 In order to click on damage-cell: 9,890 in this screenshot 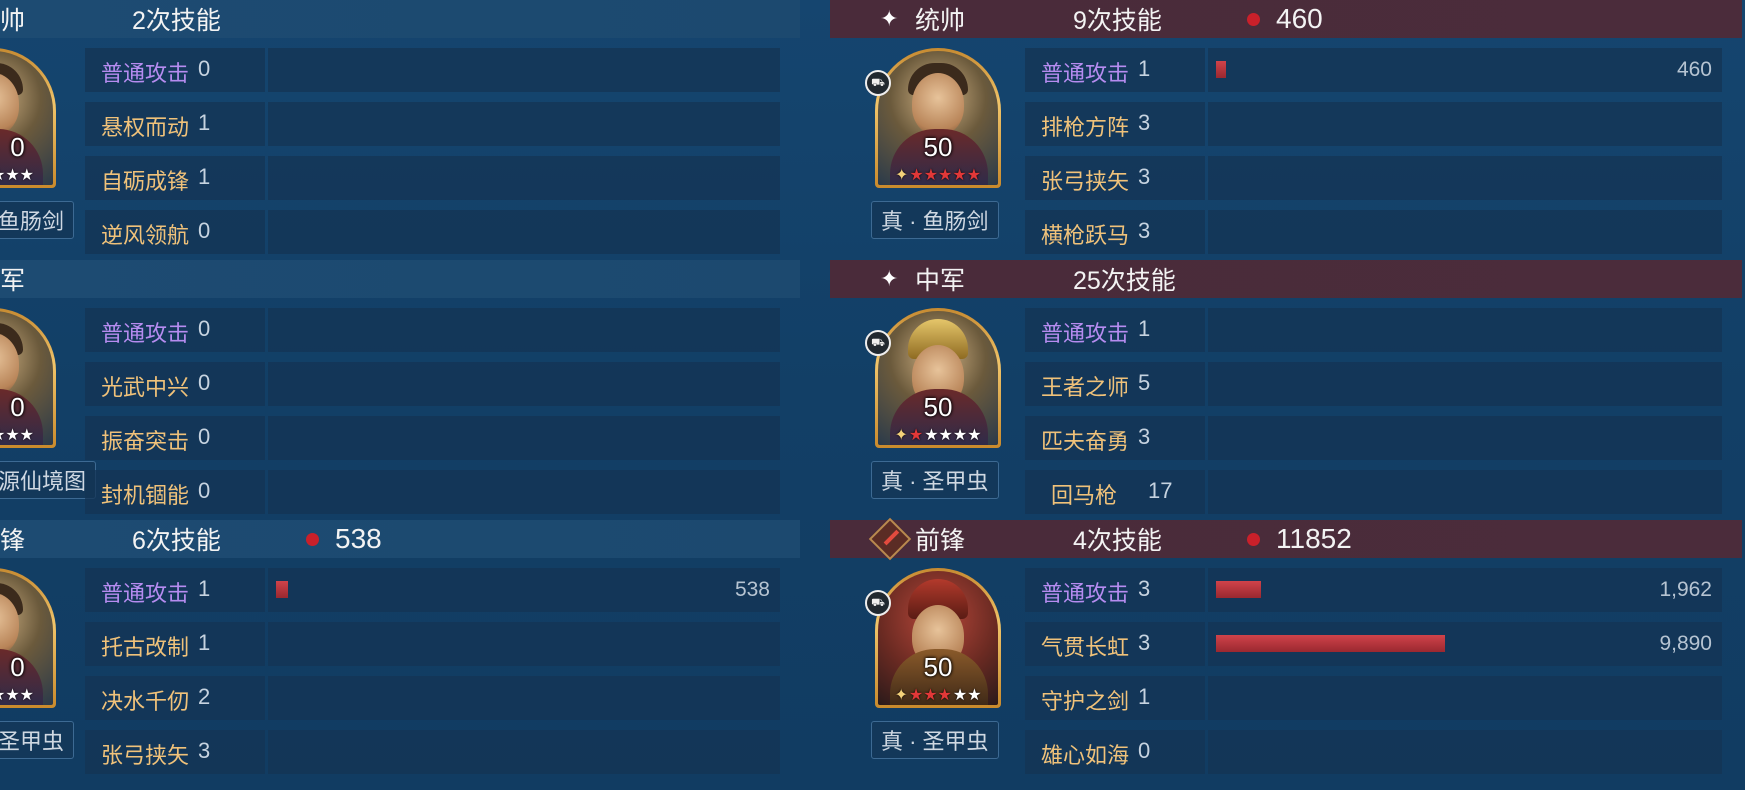, I will do `click(1465, 644)`.